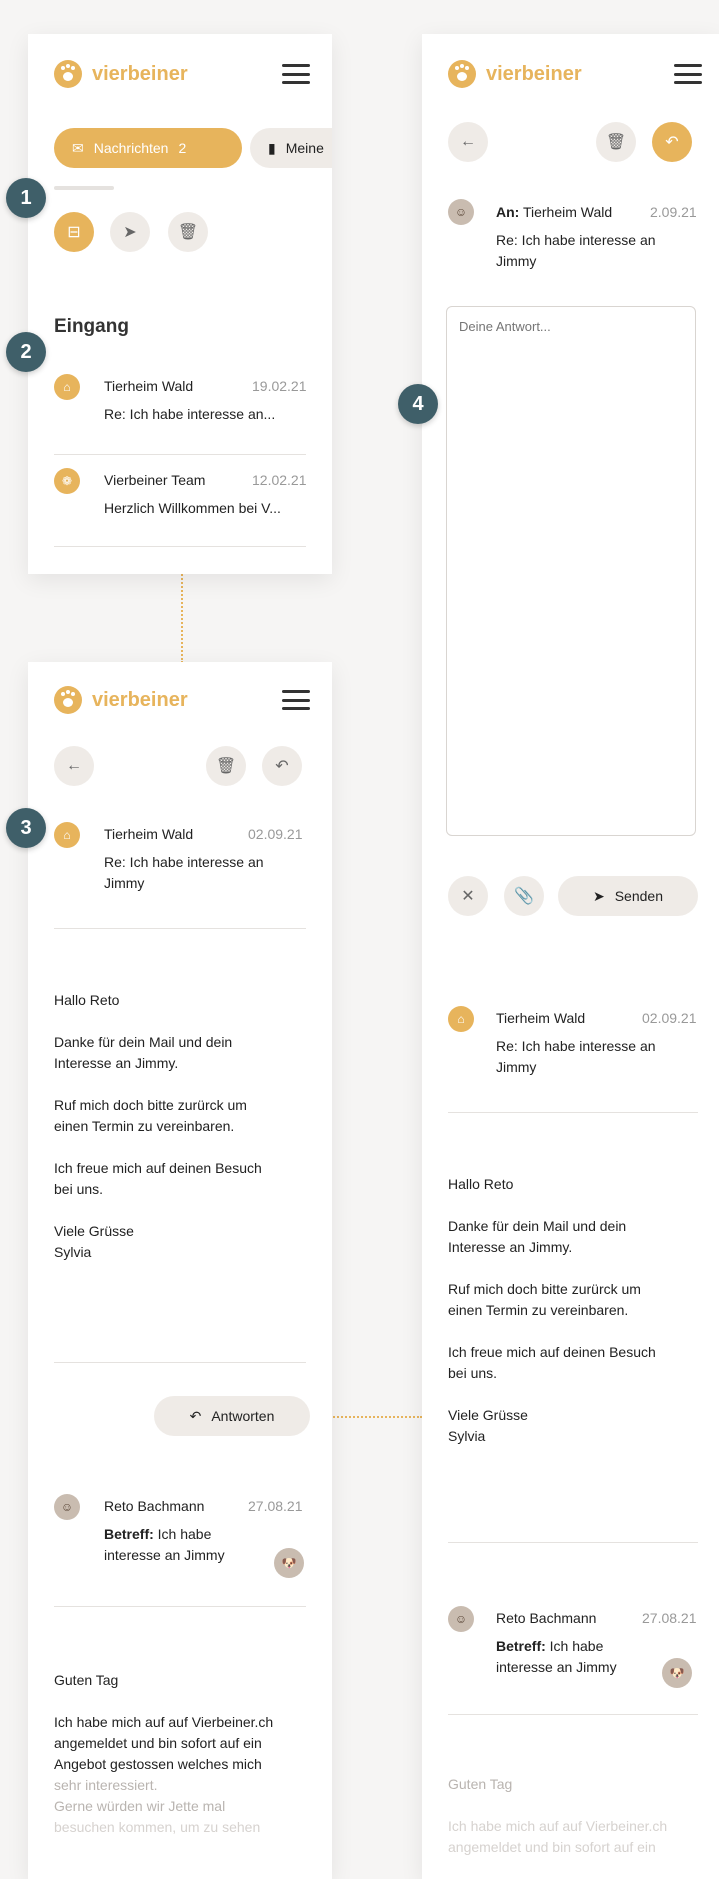 The width and height of the screenshot is (719, 1879). I want to click on mail-icon: ✉, so click(78, 147).